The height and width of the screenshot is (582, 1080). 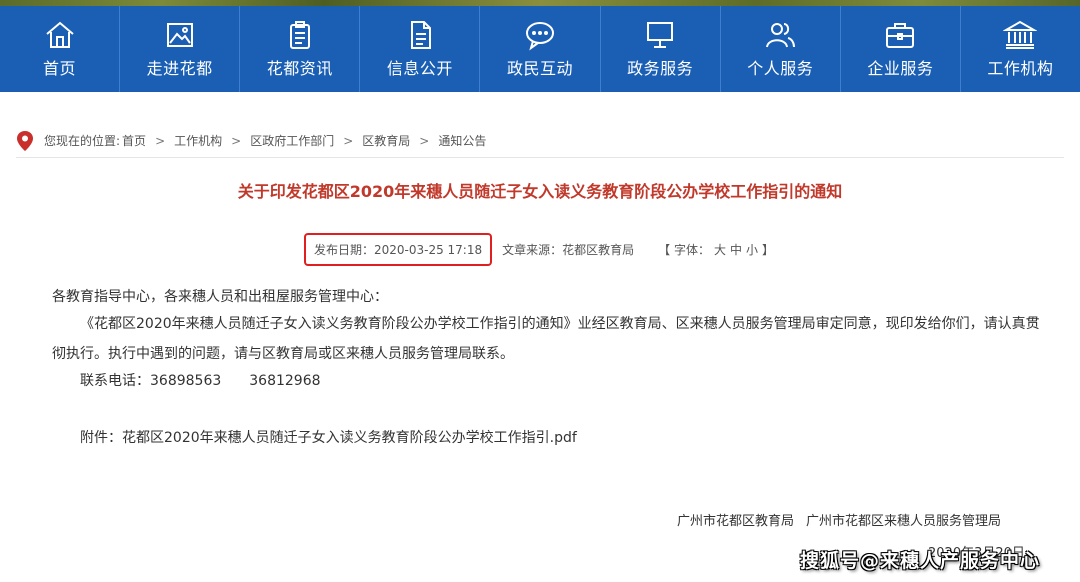 I want to click on nav-label: 政务服务, so click(x=660, y=68).